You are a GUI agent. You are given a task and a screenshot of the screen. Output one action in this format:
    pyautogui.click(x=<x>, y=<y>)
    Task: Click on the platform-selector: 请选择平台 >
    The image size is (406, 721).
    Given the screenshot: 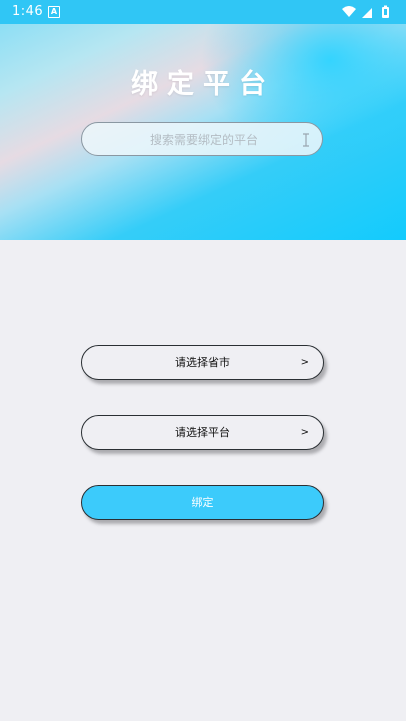 What is the action you would take?
    pyautogui.click(x=202, y=432)
    